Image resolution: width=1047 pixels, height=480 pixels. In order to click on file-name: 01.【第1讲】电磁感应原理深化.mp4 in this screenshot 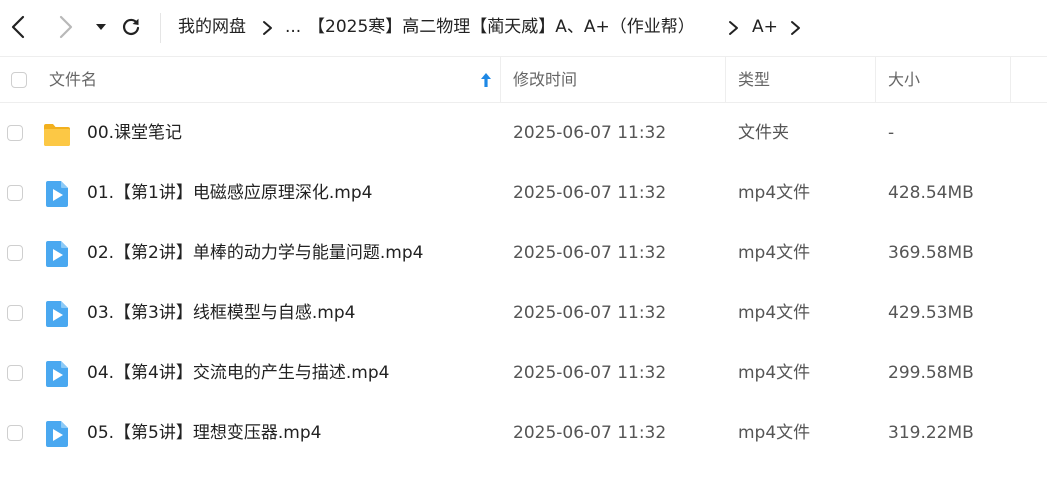, I will do `click(229, 193)`.